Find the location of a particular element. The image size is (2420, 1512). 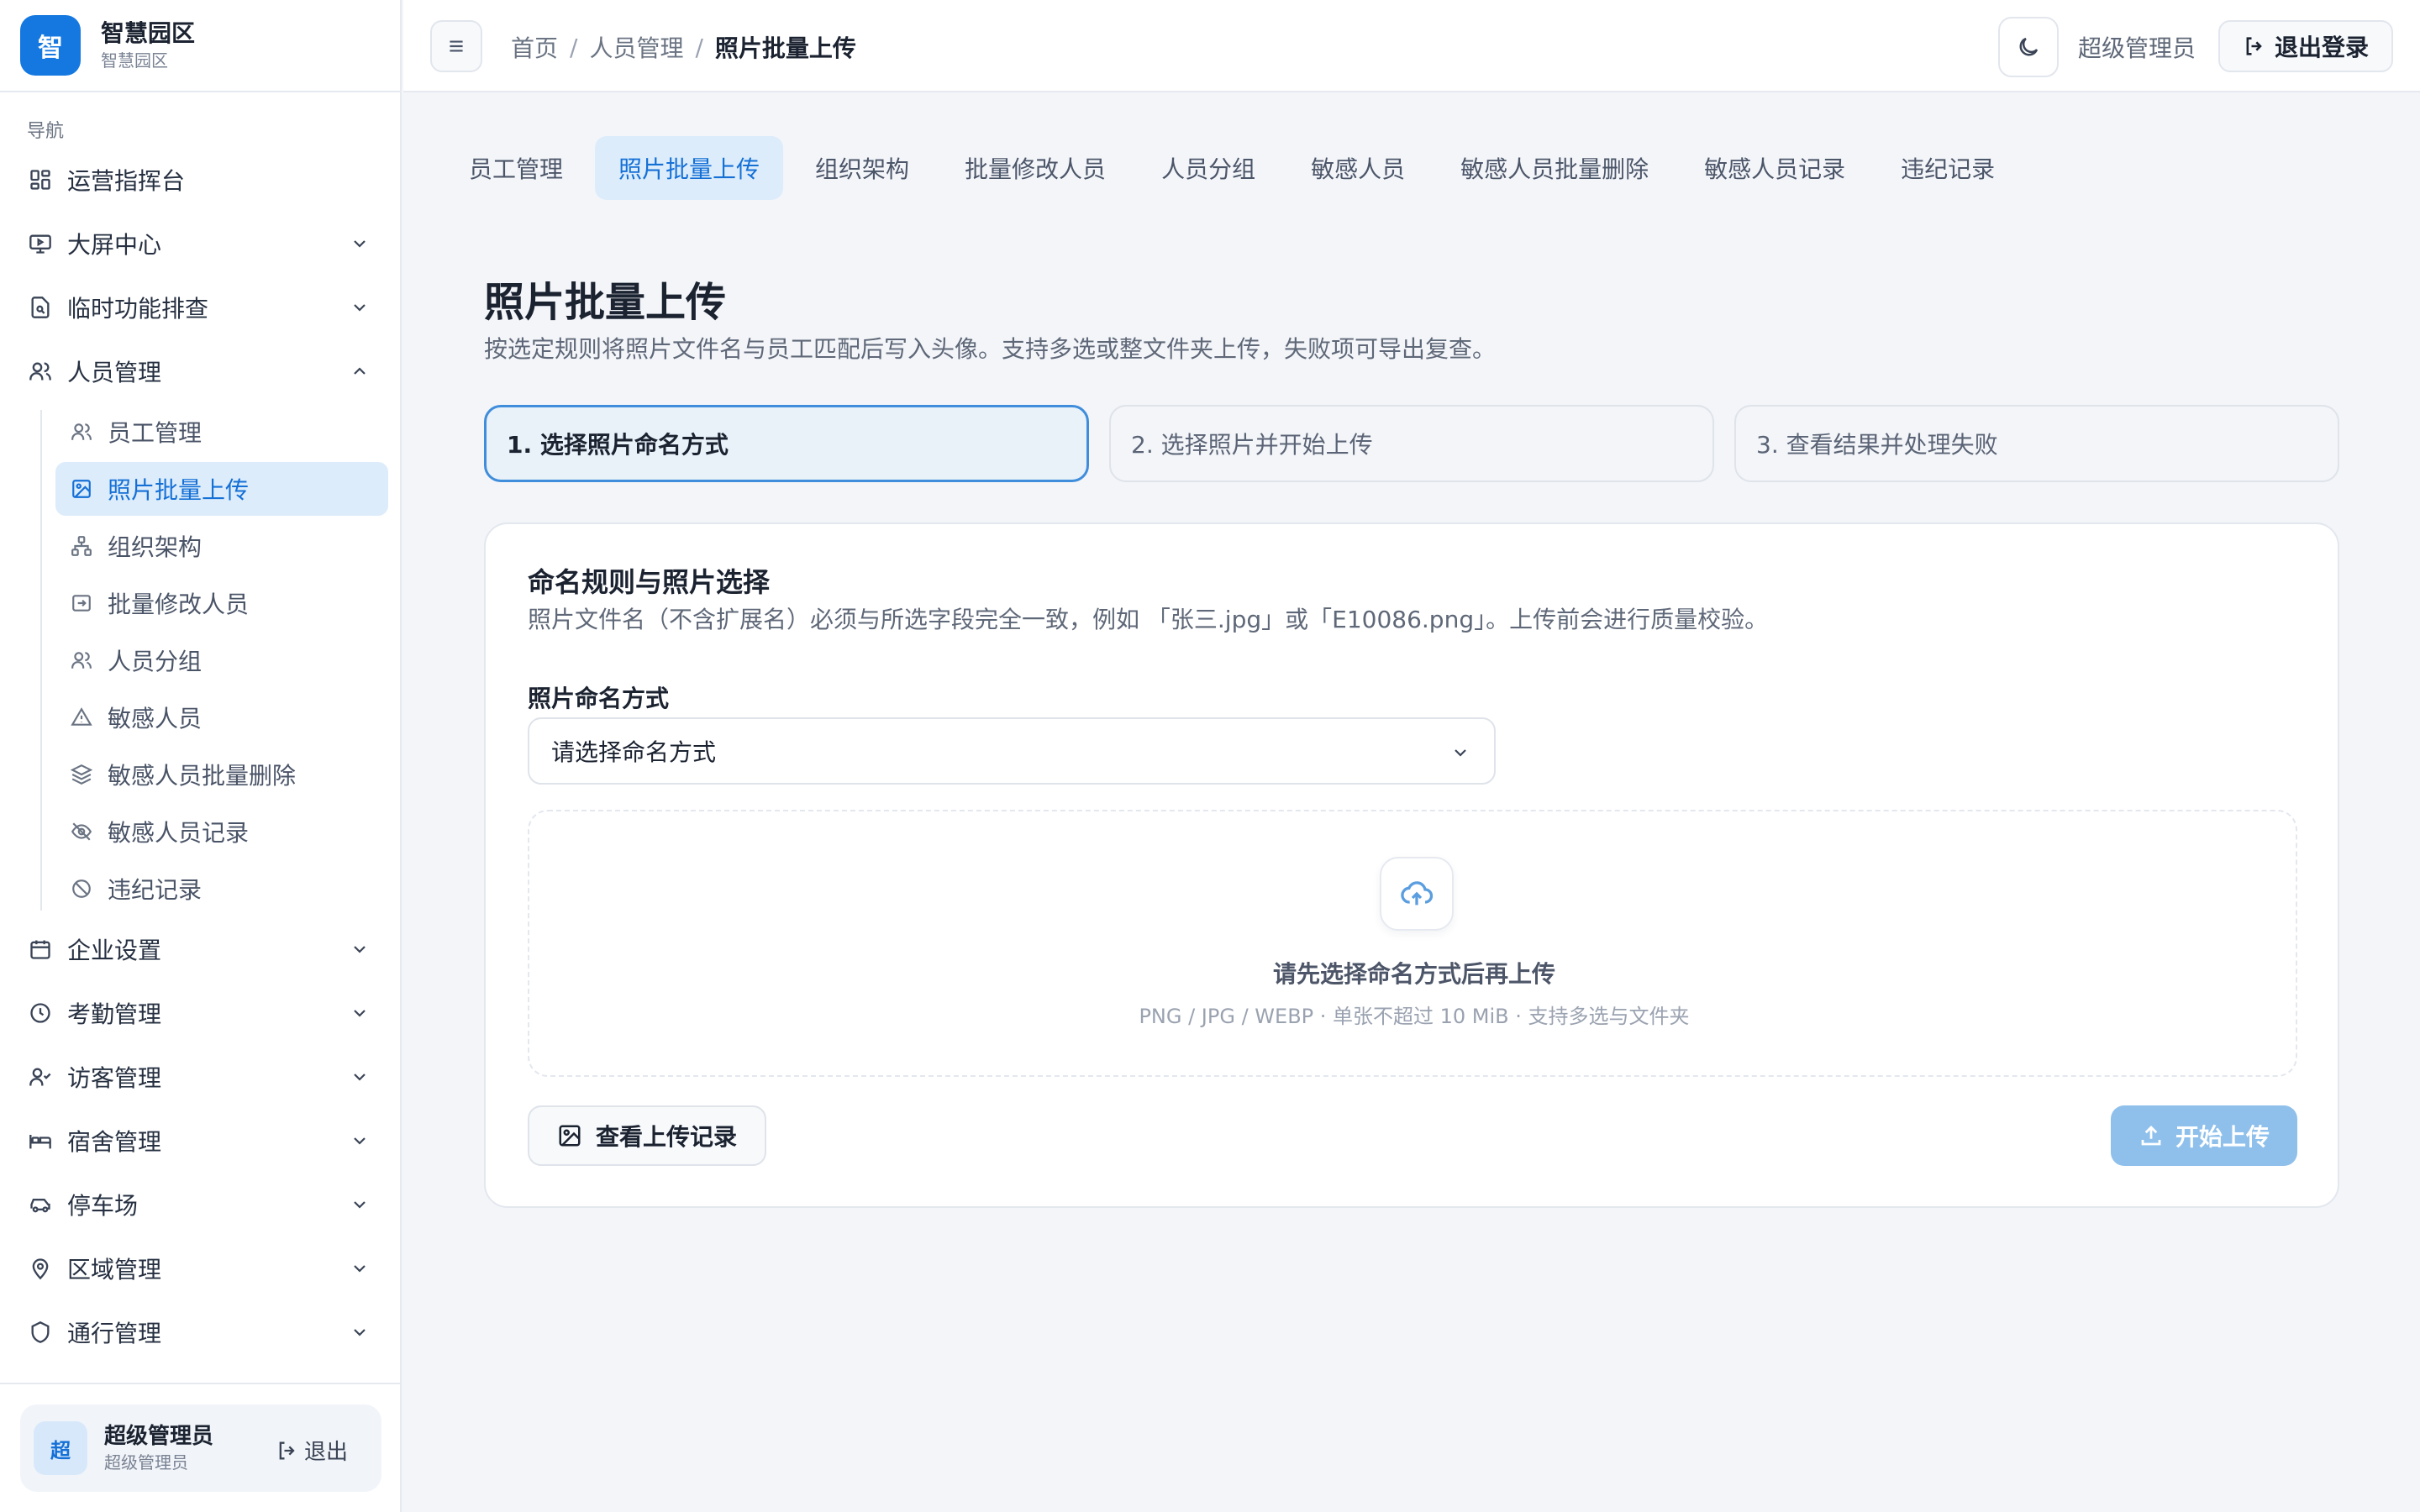

sidebar-subitem-label: 批量修改人员 is located at coordinates (179, 604).